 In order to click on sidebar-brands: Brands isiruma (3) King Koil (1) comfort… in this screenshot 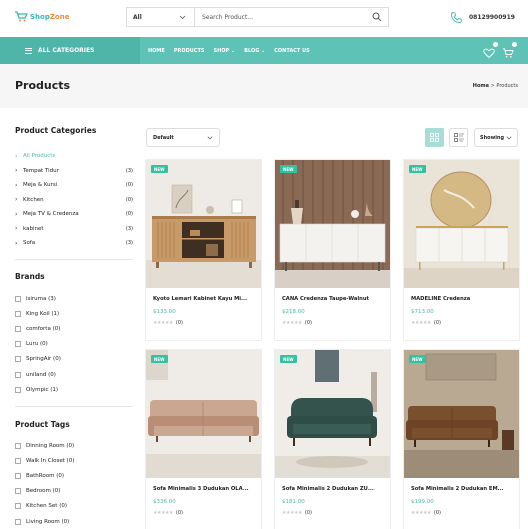, I will do `click(74, 334)`.